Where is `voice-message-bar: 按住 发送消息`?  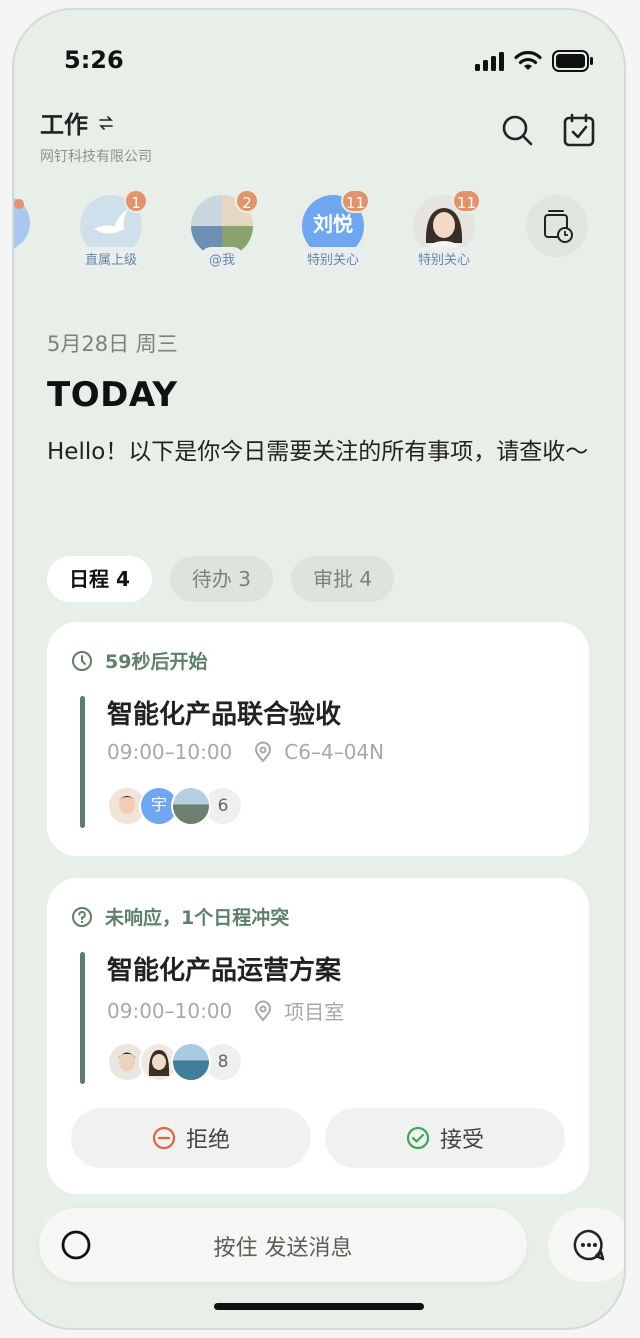 voice-message-bar: 按住 发送消息 is located at coordinates (283, 1245).